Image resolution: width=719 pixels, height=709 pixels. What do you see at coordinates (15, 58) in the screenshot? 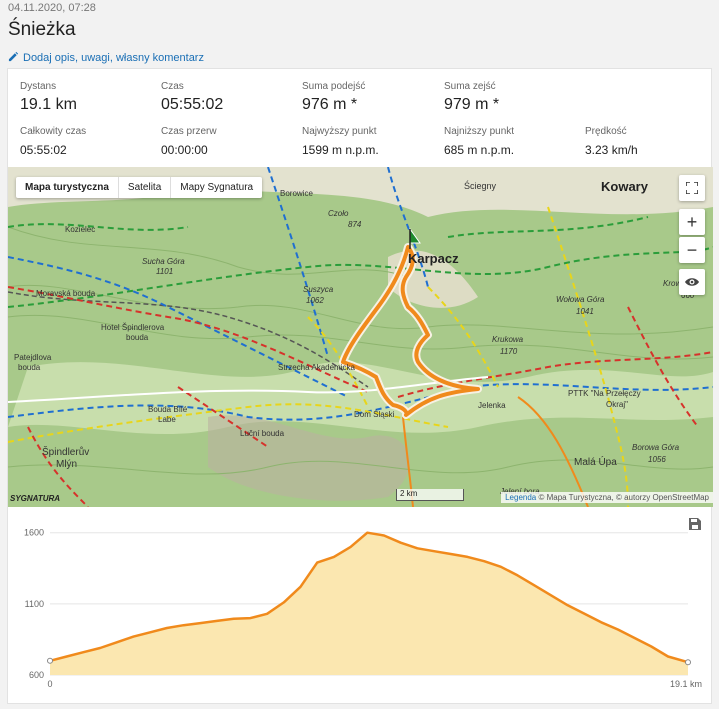
I see `pencil-icon` at bounding box center [15, 58].